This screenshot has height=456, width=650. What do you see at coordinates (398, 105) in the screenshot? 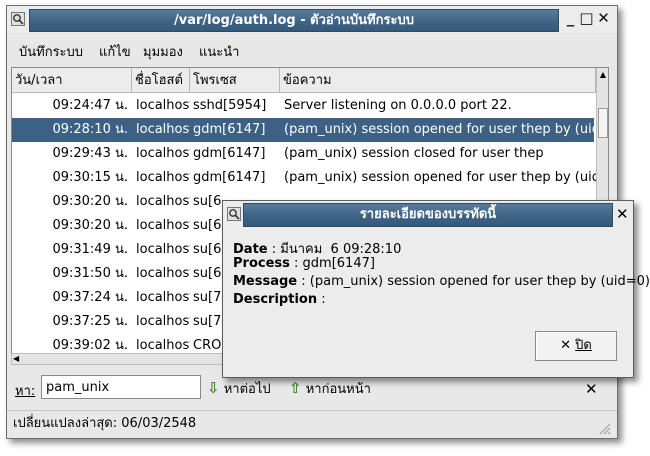
I see `cell-message: Server listening on 0.0.0.0 port 22.` at bounding box center [398, 105].